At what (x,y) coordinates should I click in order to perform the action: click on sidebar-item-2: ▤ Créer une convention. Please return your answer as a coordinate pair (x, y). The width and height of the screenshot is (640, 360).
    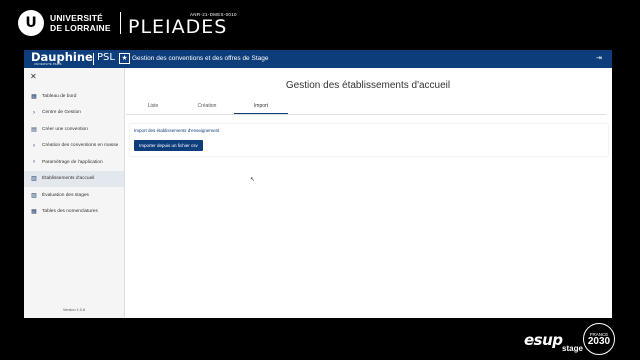
    Looking at the image, I should click on (74, 129).